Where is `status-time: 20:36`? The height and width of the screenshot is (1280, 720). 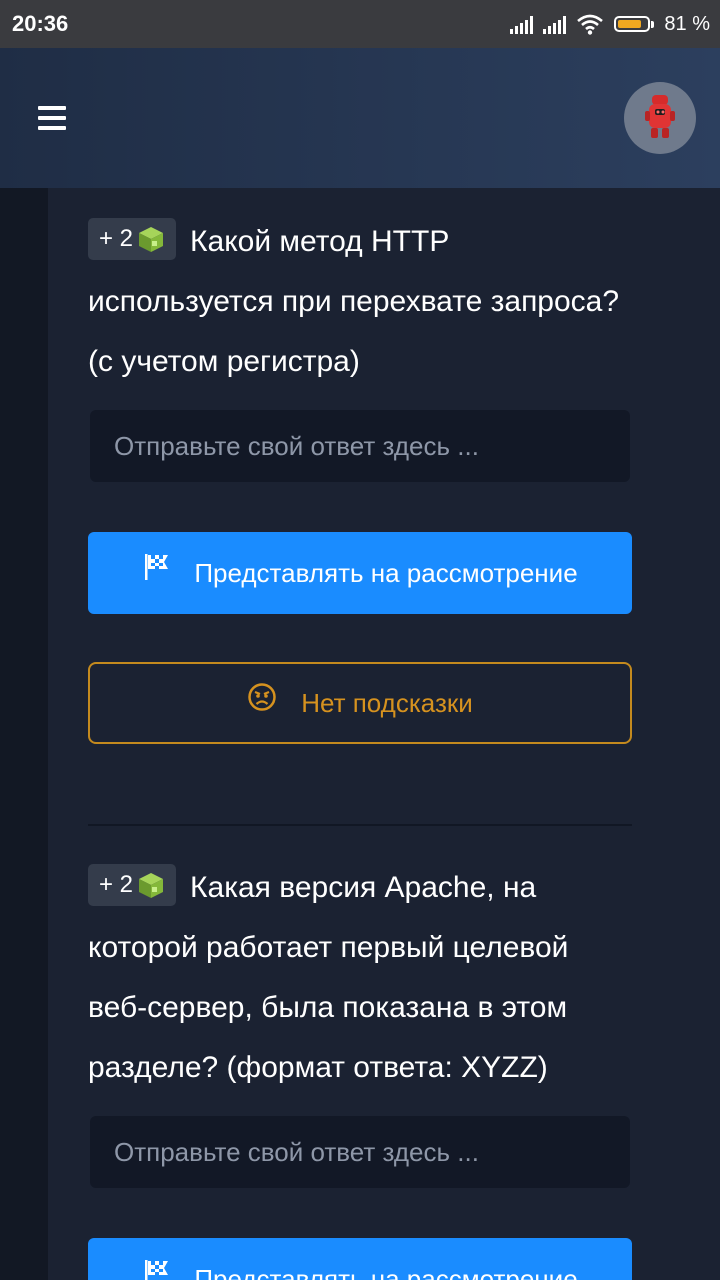
status-time: 20:36 is located at coordinates (40, 23).